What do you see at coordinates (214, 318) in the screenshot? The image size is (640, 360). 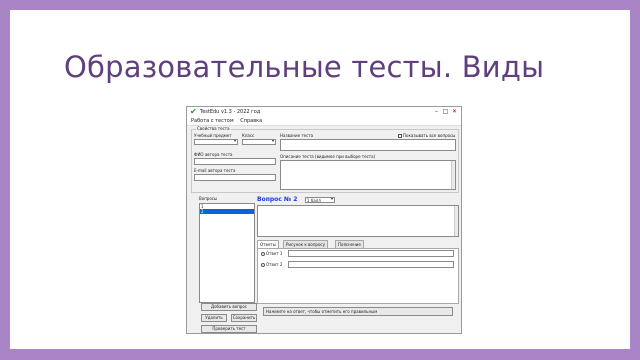 I see `delete-button: Удалить` at bounding box center [214, 318].